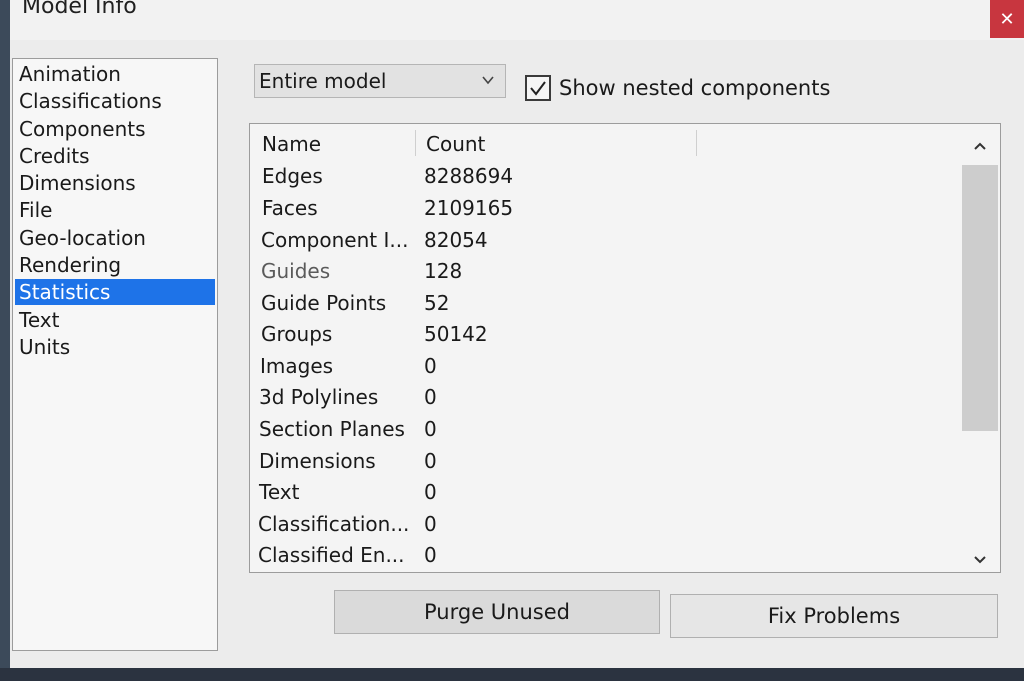  I want to click on table-row: Guides 128, so click(600, 274).